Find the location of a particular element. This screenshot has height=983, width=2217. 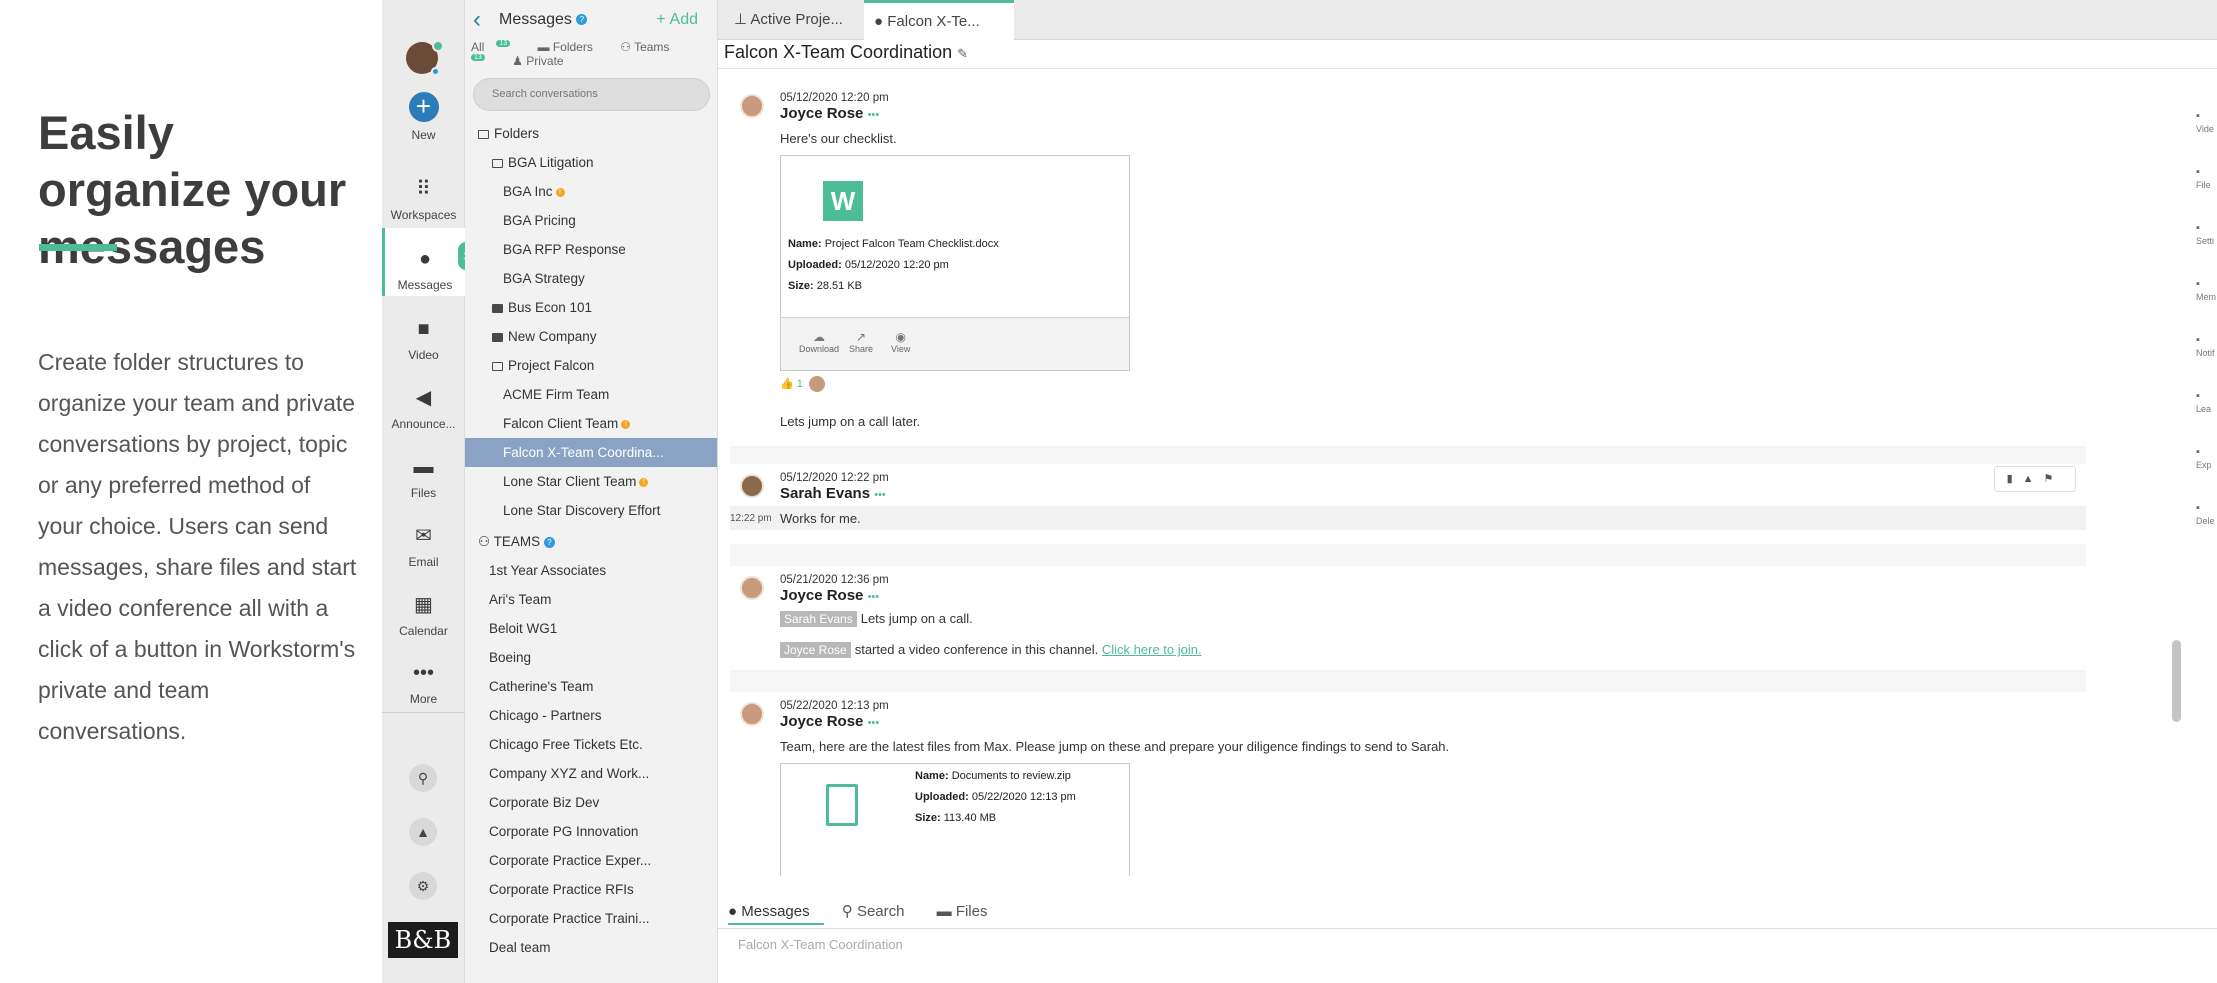

conversation-item: BGA Pricing is located at coordinates (591, 220).